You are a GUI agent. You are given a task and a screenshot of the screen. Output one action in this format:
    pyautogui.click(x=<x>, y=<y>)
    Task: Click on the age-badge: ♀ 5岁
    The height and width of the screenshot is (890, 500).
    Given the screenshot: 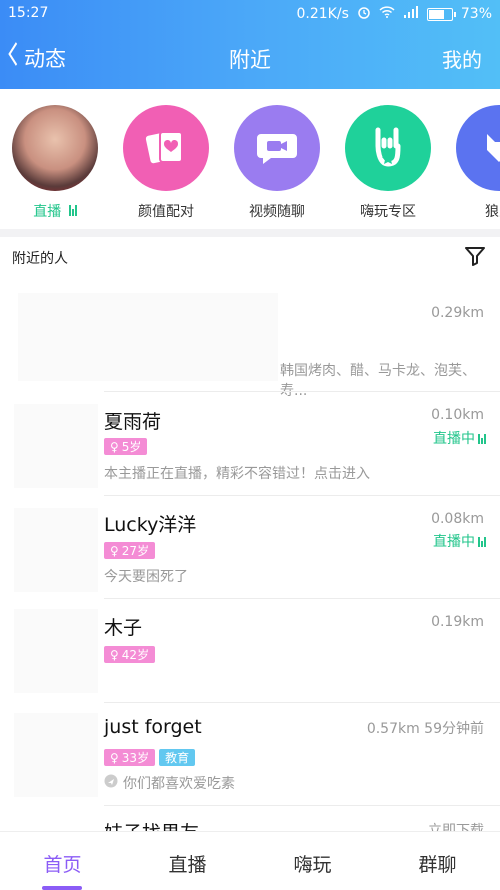 What is the action you would take?
    pyautogui.click(x=126, y=446)
    